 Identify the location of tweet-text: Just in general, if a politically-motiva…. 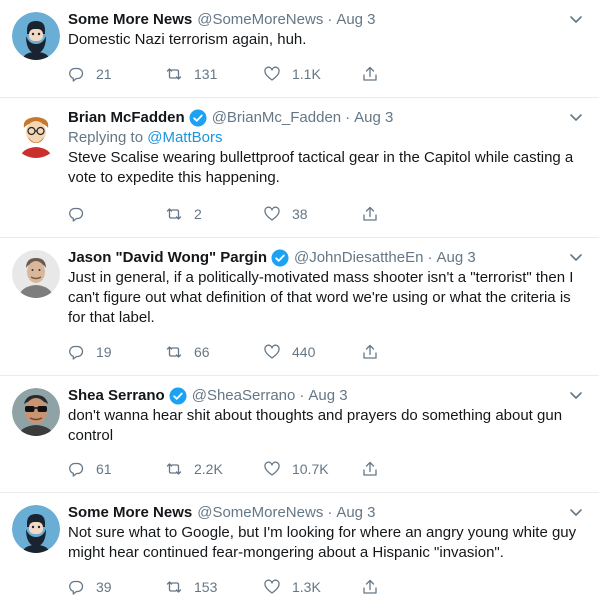
(321, 297).